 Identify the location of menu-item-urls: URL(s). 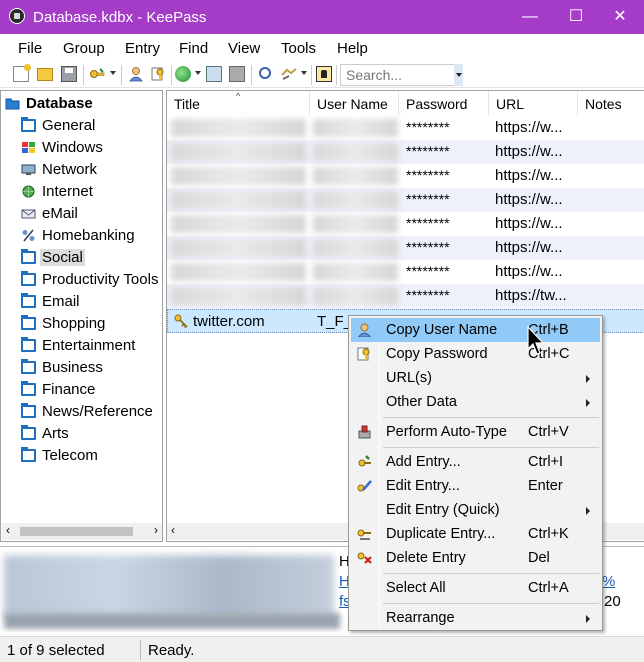
(475, 378).